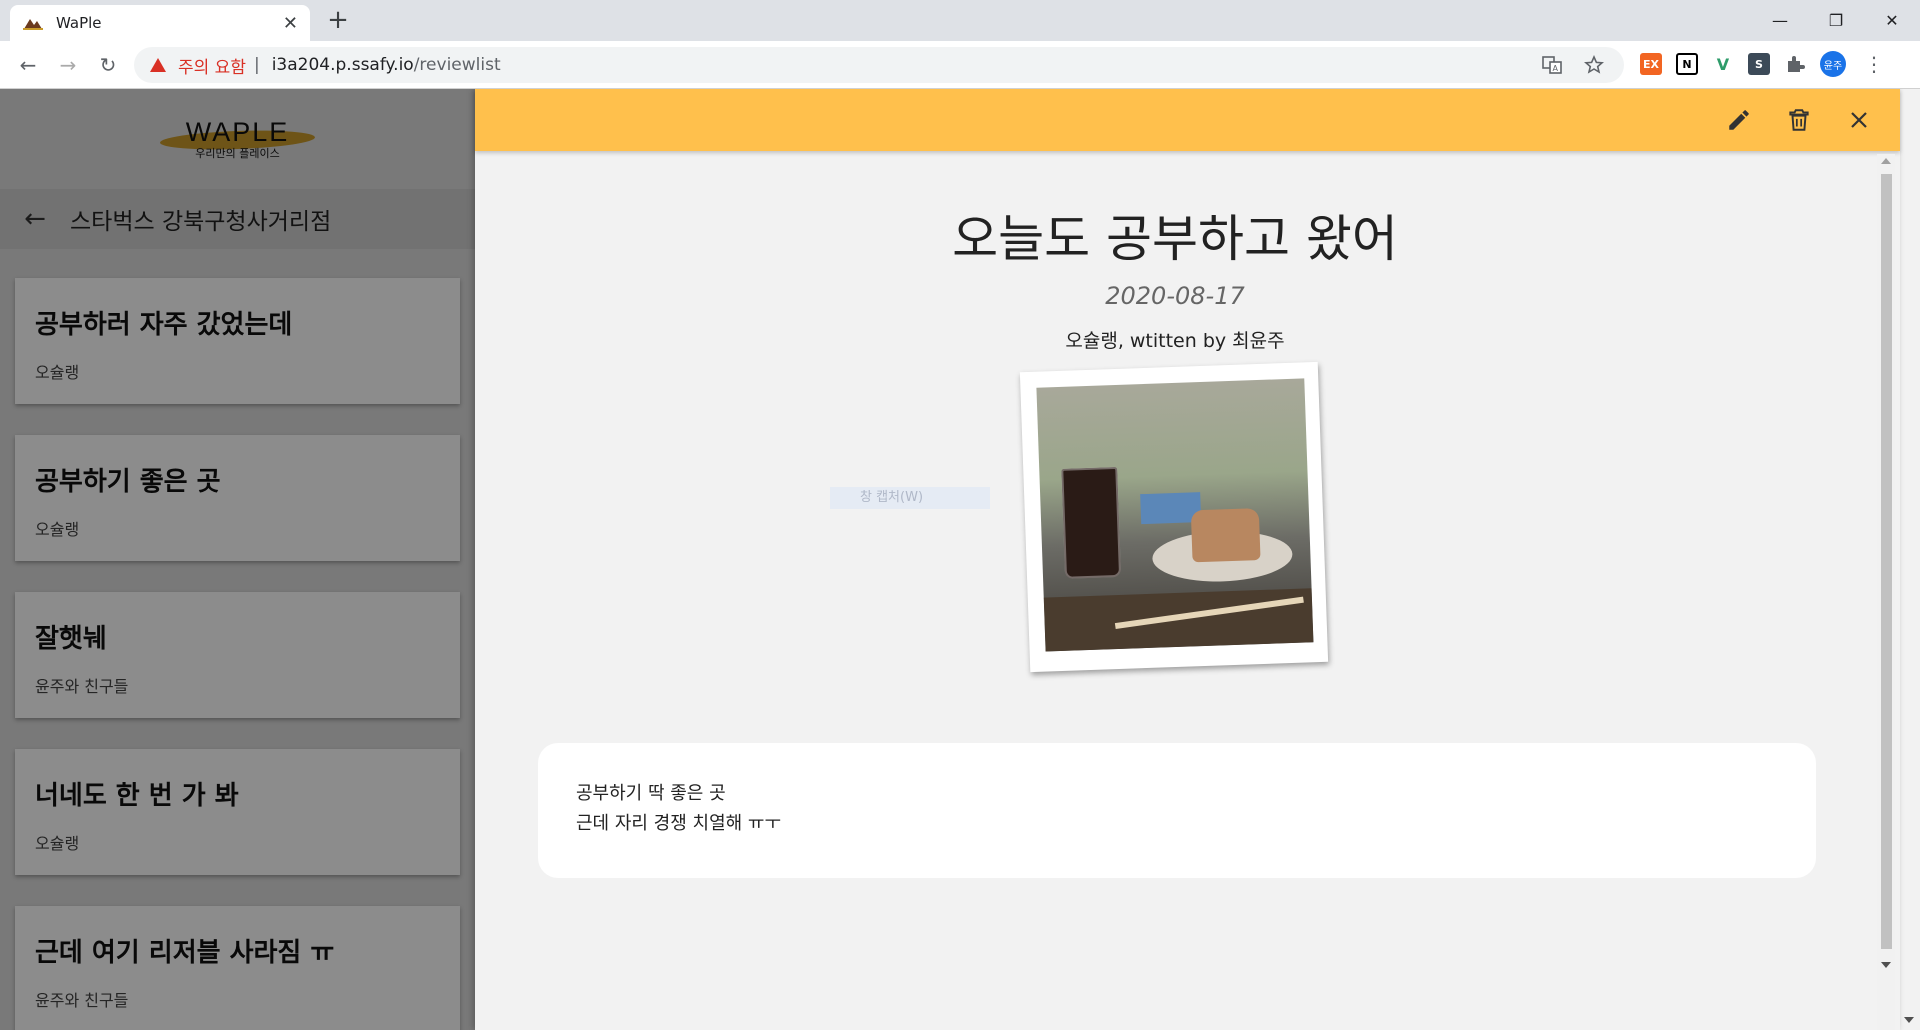 This screenshot has height=1030, width=1920. What do you see at coordinates (1886, 561) in the screenshot?
I see `scroll-thumb` at bounding box center [1886, 561].